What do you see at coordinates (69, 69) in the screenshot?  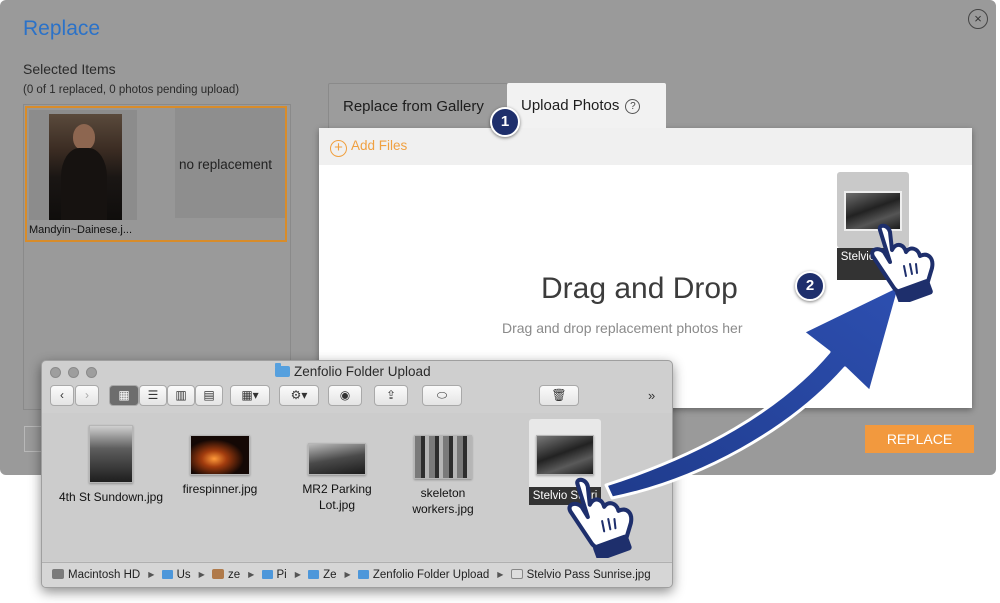 I see `selected-items-title: Selected Items` at bounding box center [69, 69].